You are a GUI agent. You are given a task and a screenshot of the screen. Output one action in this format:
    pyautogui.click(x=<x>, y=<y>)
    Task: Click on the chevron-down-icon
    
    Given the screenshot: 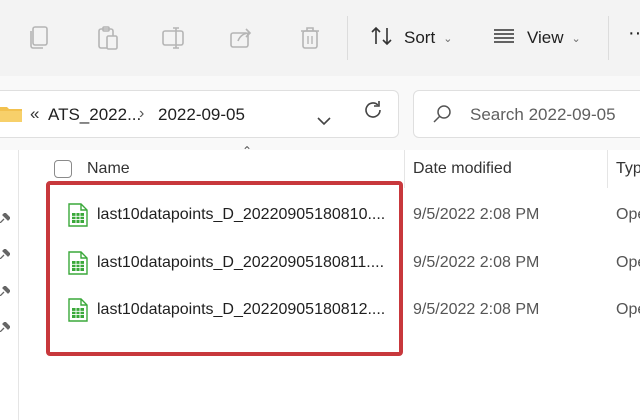 What is the action you would take?
    pyautogui.click(x=324, y=114)
    